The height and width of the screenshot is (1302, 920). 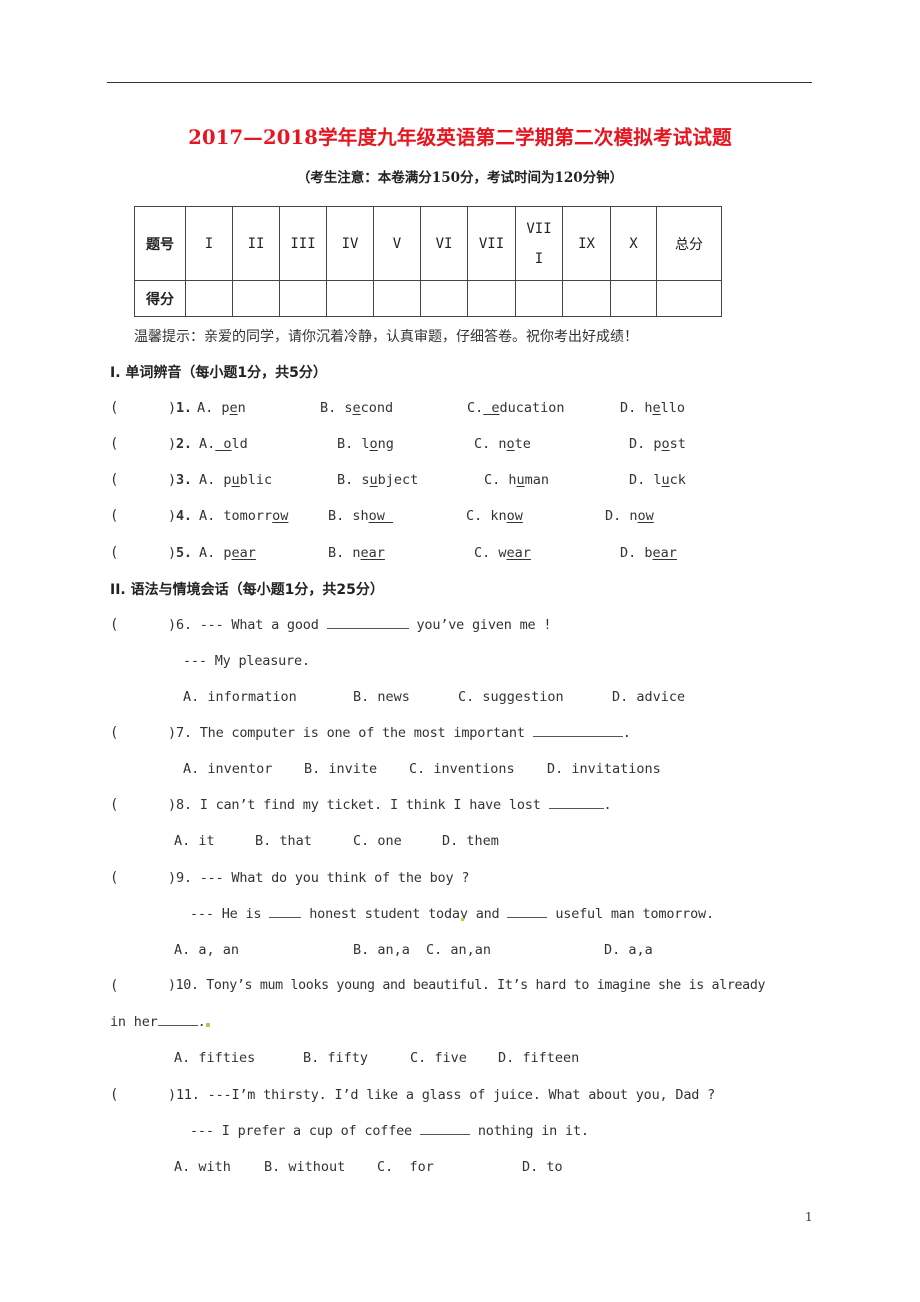 What do you see at coordinates (652, 408) in the screenshot?
I see `option-d: D. hello` at bounding box center [652, 408].